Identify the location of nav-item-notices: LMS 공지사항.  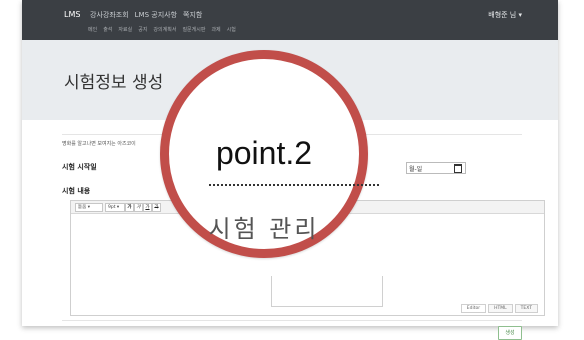
(156, 15).